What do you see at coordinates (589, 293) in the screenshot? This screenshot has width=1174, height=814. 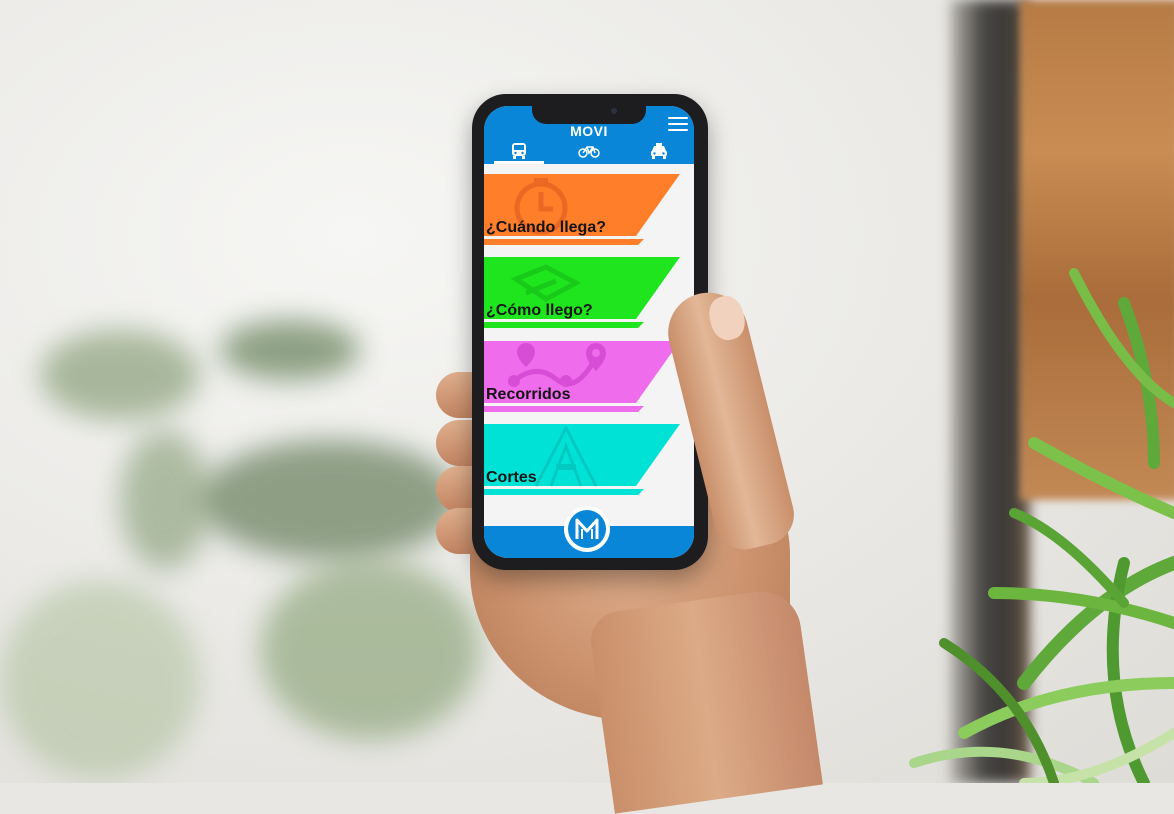 I see `menu-card-como-llego: ¿Cómo llego?` at bounding box center [589, 293].